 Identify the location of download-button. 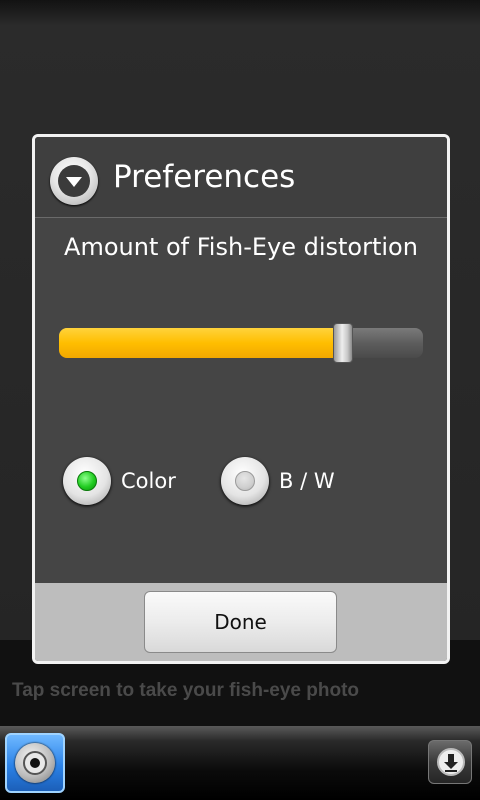
(450, 762).